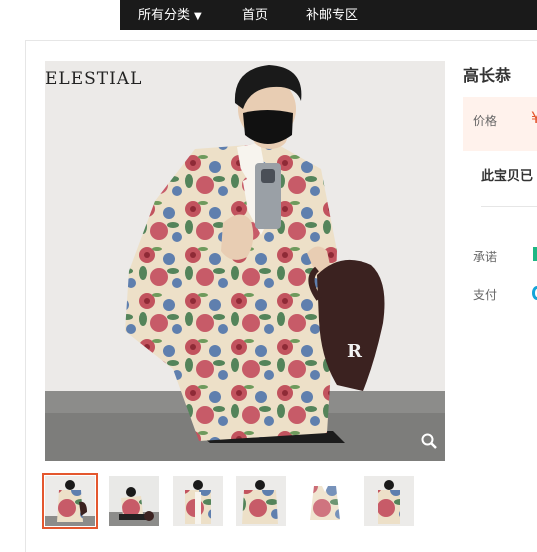 The image size is (537, 552). What do you see at coordinates (255, 16) in the screenshot?
I see `nav-home-link: 首页` at bounding box center [255, 16].